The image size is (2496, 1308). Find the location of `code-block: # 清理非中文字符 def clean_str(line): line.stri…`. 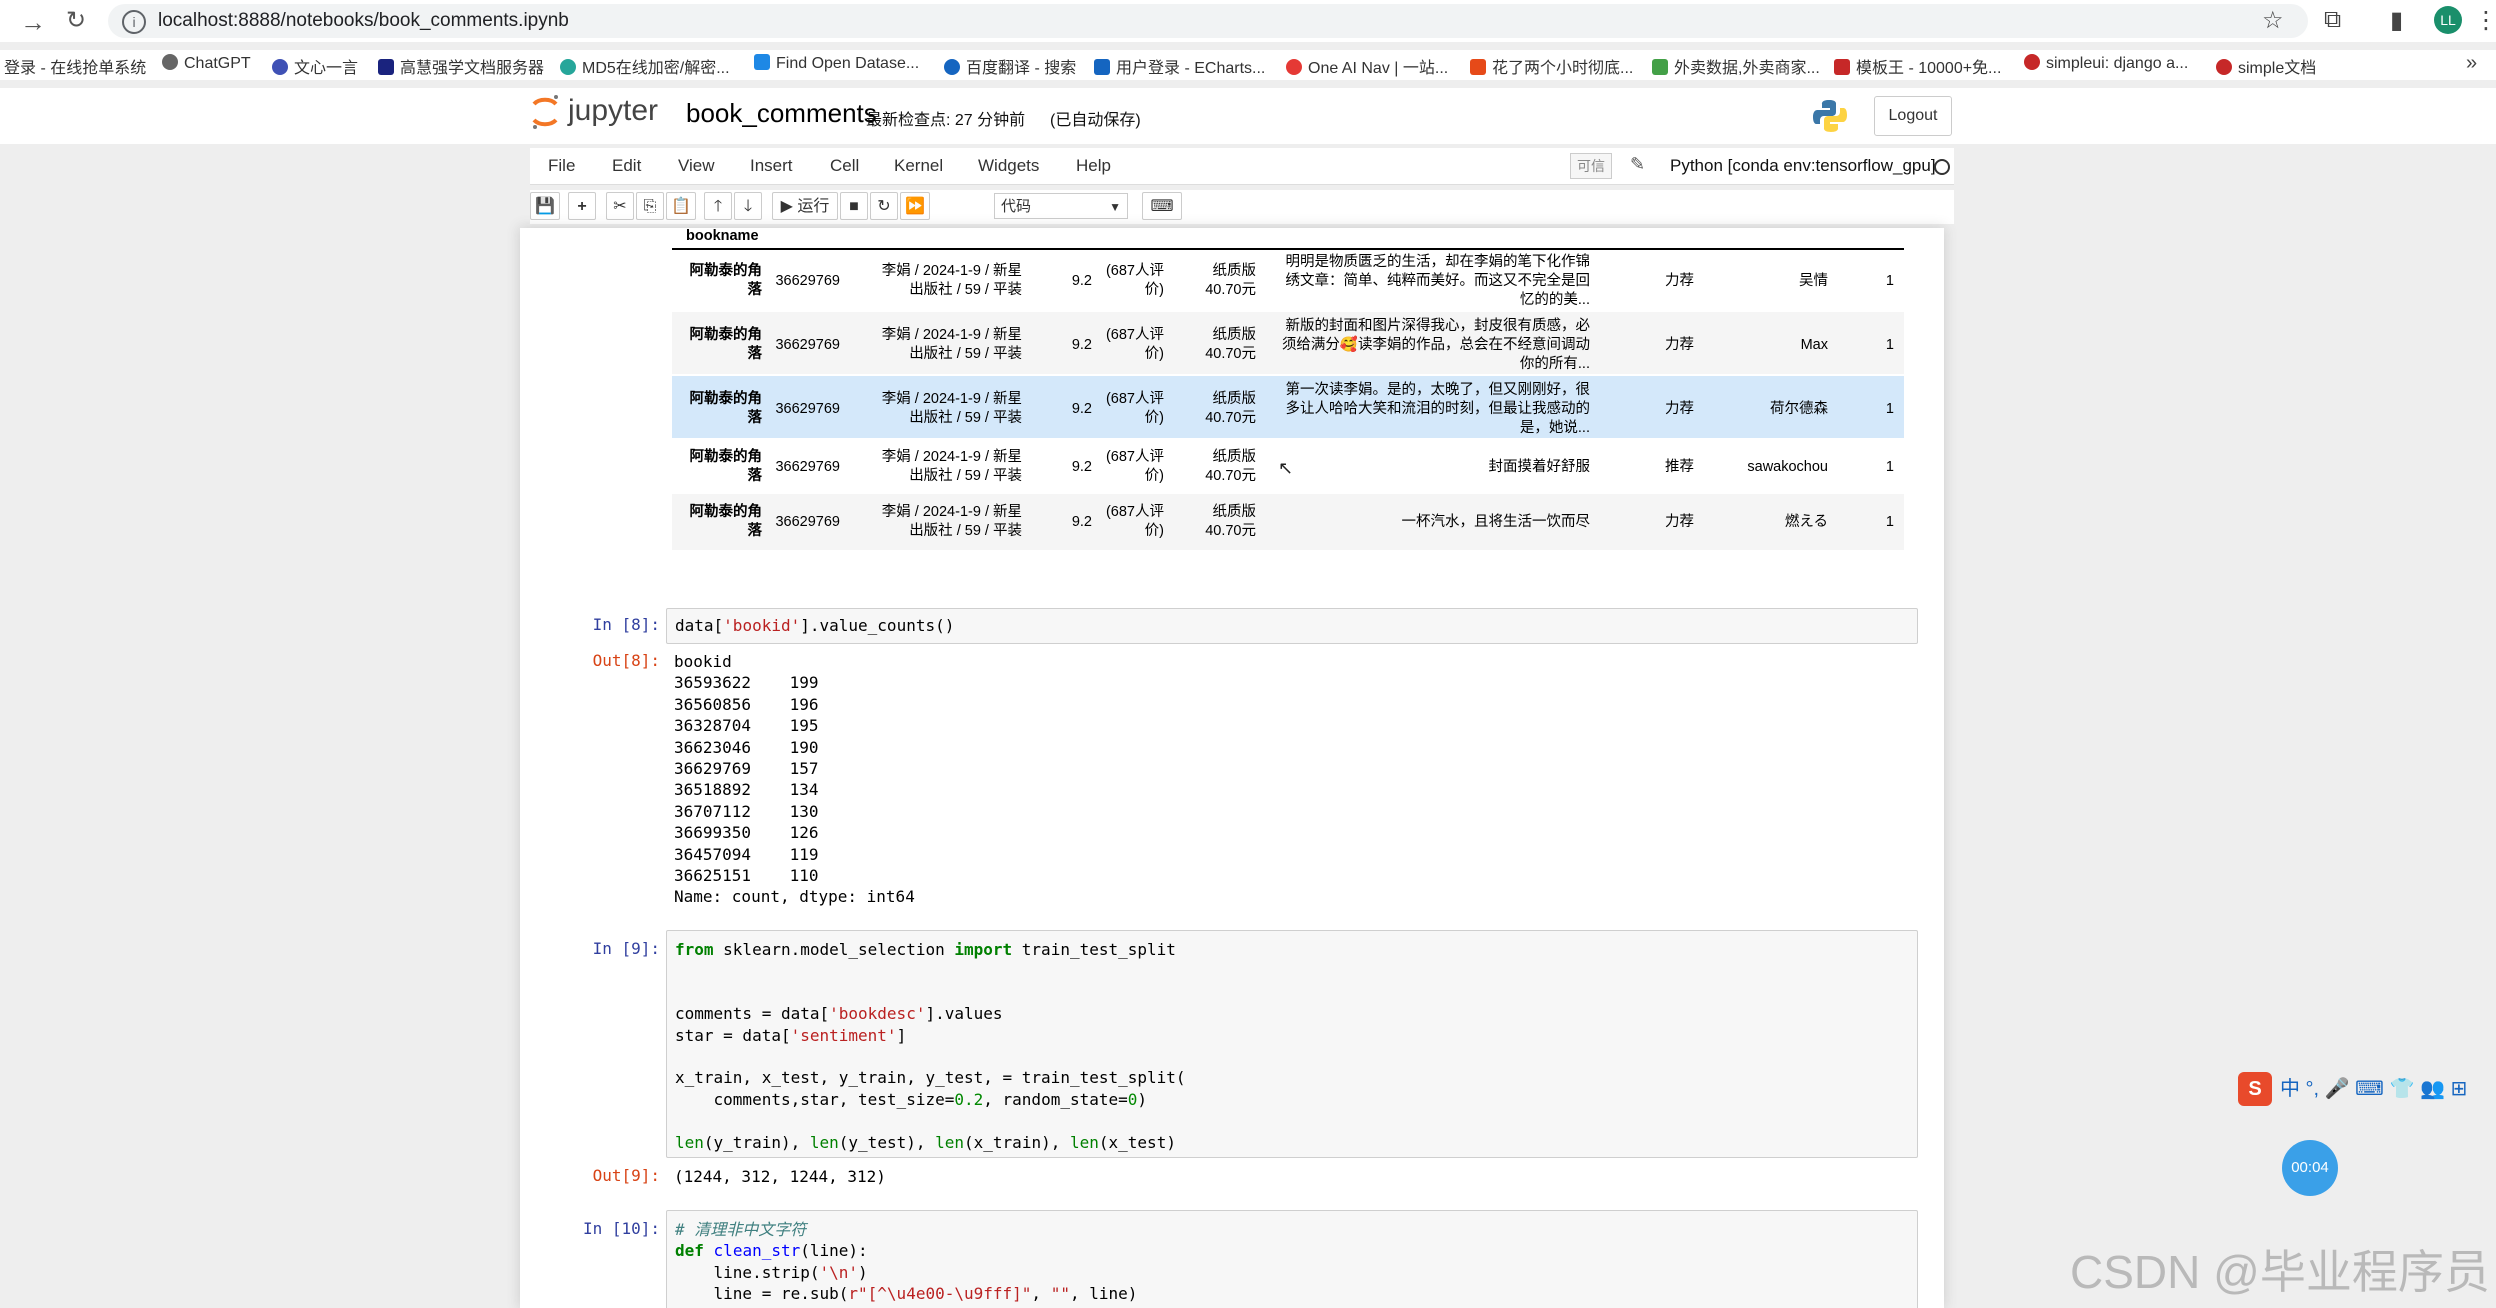

code-block: # 清理非中文字符 def clean_str(line): line.stri… is located at coordinates (906, 1262).